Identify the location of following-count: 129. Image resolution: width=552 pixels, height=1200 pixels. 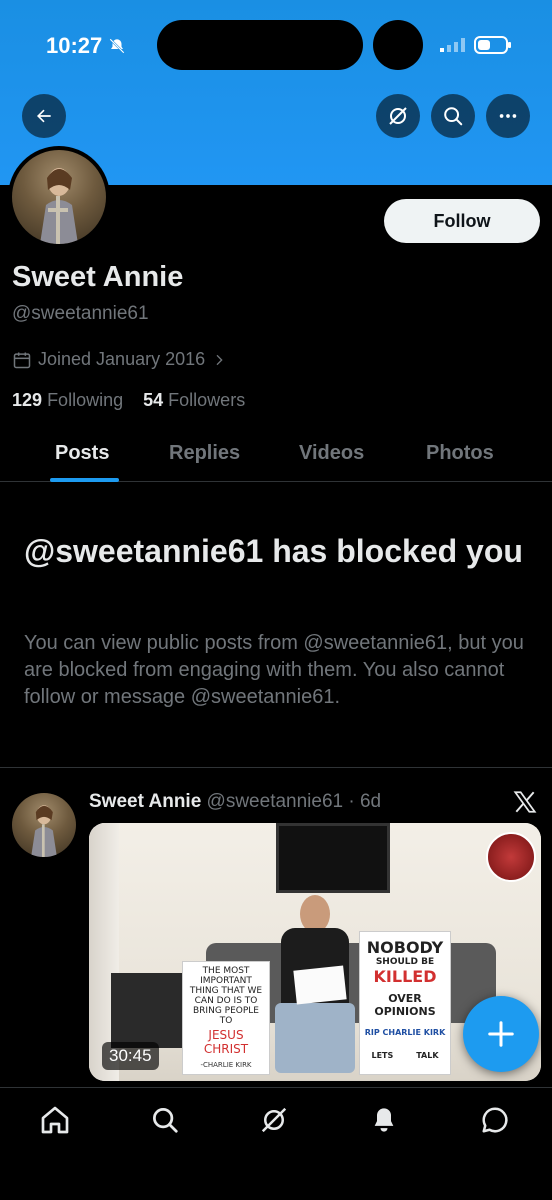
(27, 400).